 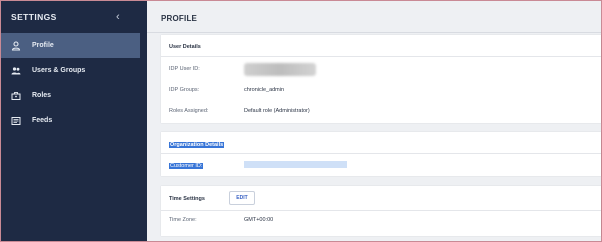 I want to click on idp-user-id-value-redacted, so click(x=280, y=69).